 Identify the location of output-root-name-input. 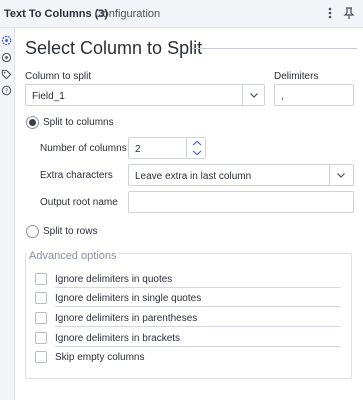
(241, 202).